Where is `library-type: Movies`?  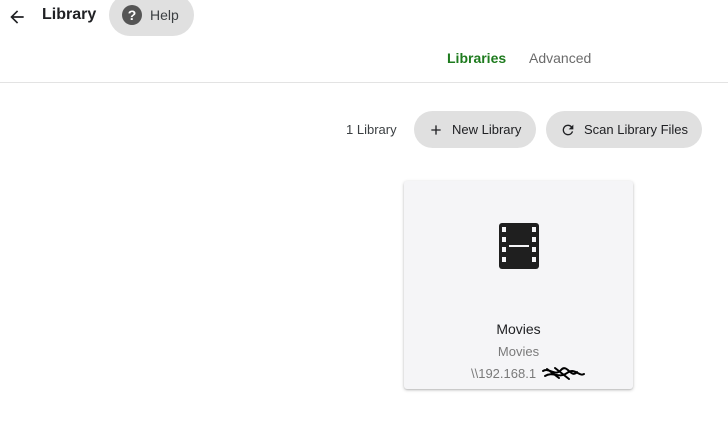
library-type: Movies is located at coordinates (518, 351).